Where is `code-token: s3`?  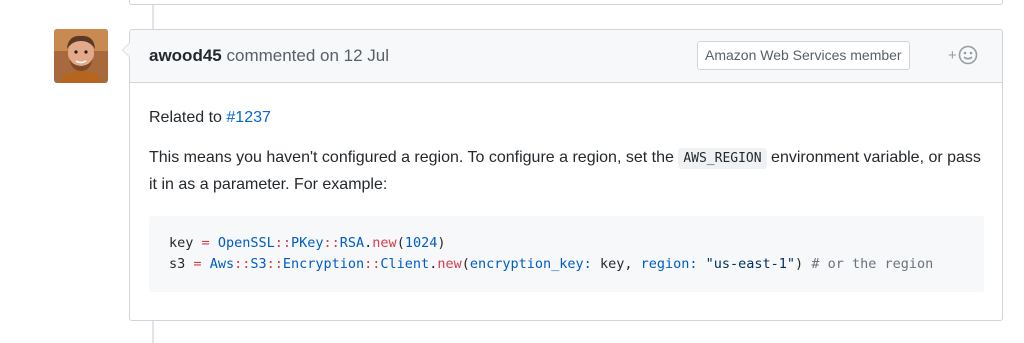 code-token: s3 is located at coordinates (177, 264).